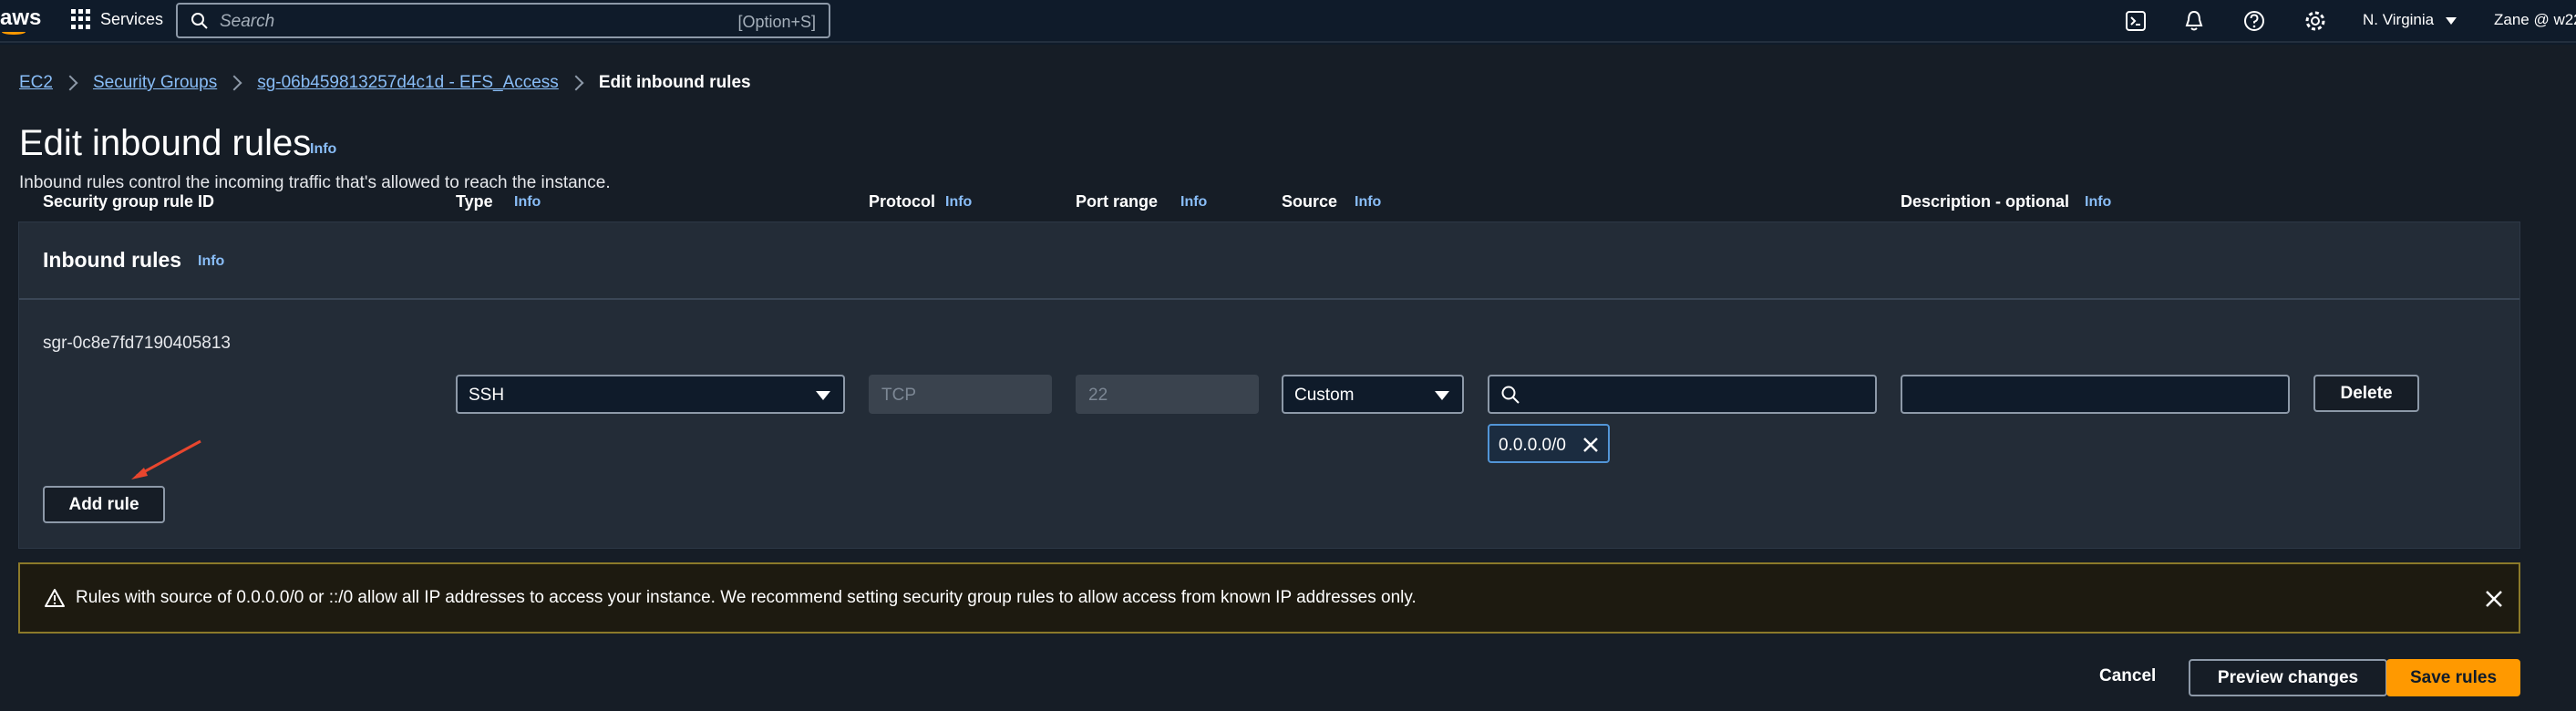 The height and width of the screenshot is (711, 2576). I want to click on preview-changes-button: Preview changes, so click(2288, 677).